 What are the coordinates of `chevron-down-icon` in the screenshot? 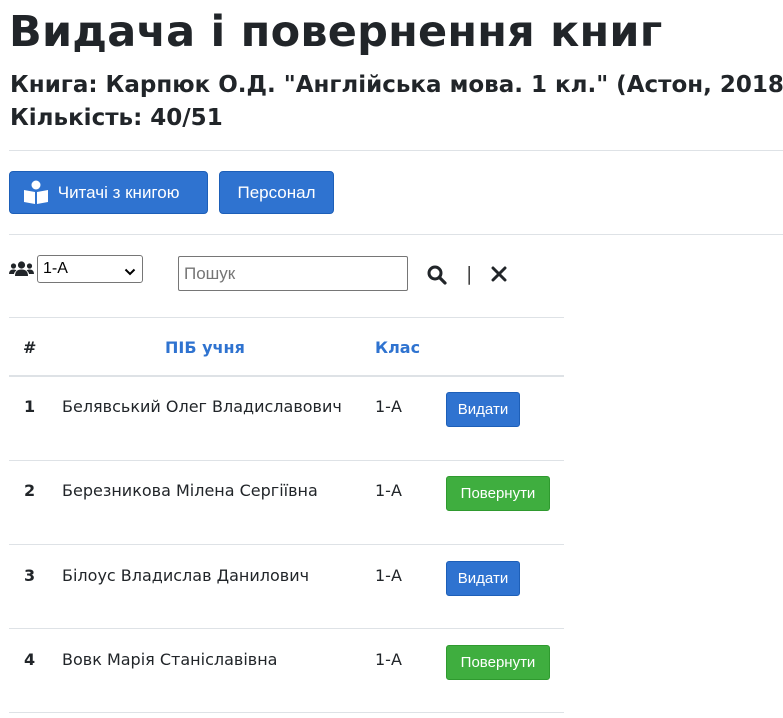 It's located at (130, 275).